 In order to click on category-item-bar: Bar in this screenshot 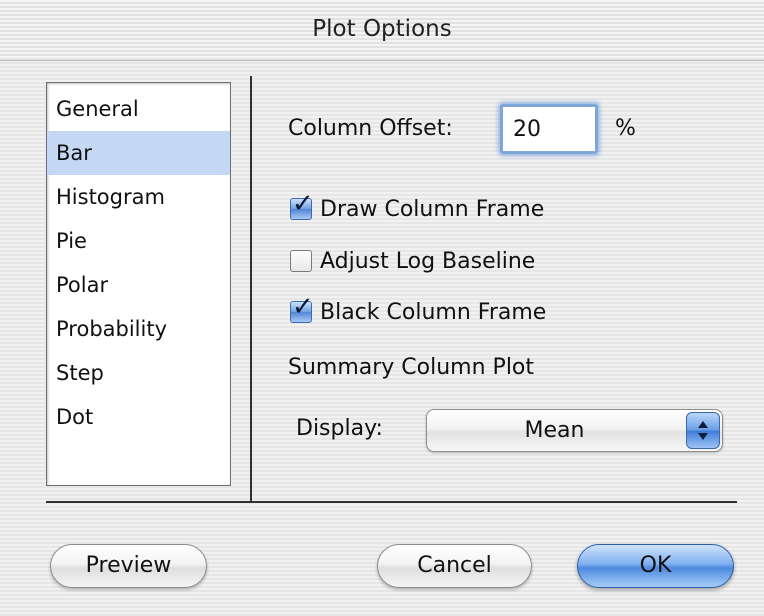, I will do `click(138, 153)`.